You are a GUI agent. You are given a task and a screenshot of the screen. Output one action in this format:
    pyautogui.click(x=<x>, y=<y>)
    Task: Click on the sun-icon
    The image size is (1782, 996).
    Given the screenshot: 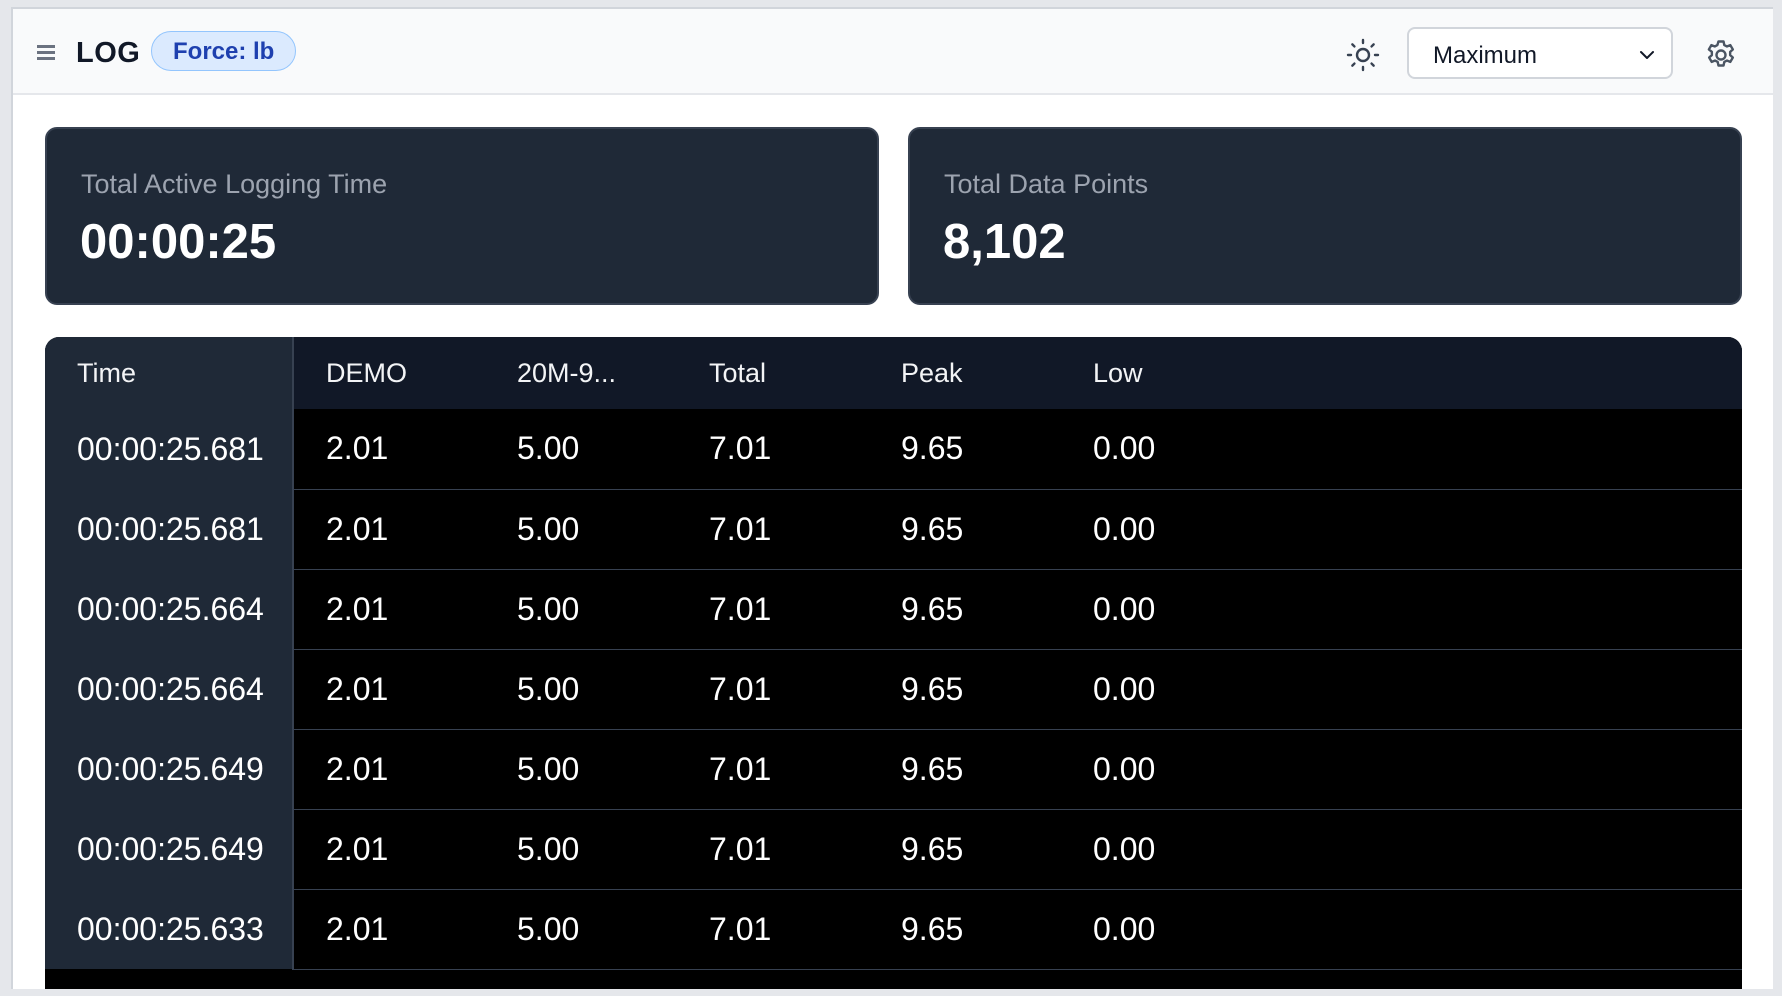 What is the action you would take?
    pyautogui.click(x=1363, y=55)
    